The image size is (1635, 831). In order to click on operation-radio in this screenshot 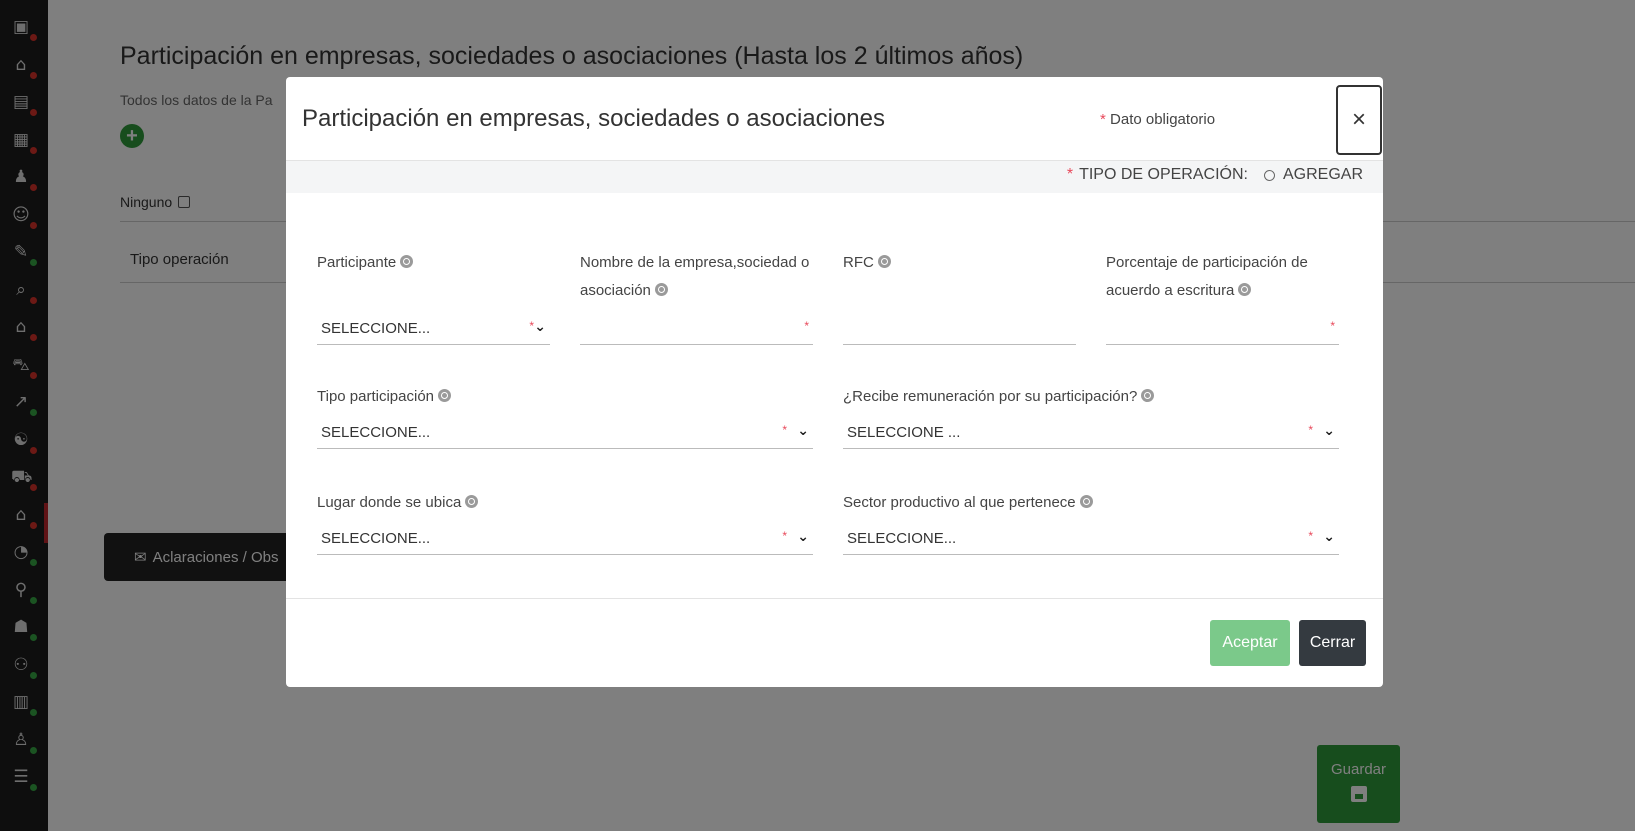, I will do `click(1269, 175)`.